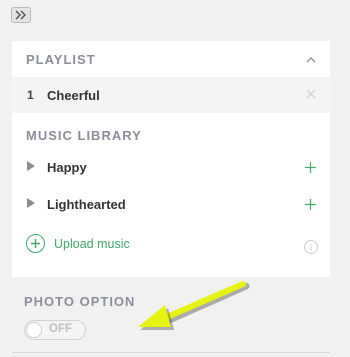  I want to click on plus-circle-icon, so click(35, 243).